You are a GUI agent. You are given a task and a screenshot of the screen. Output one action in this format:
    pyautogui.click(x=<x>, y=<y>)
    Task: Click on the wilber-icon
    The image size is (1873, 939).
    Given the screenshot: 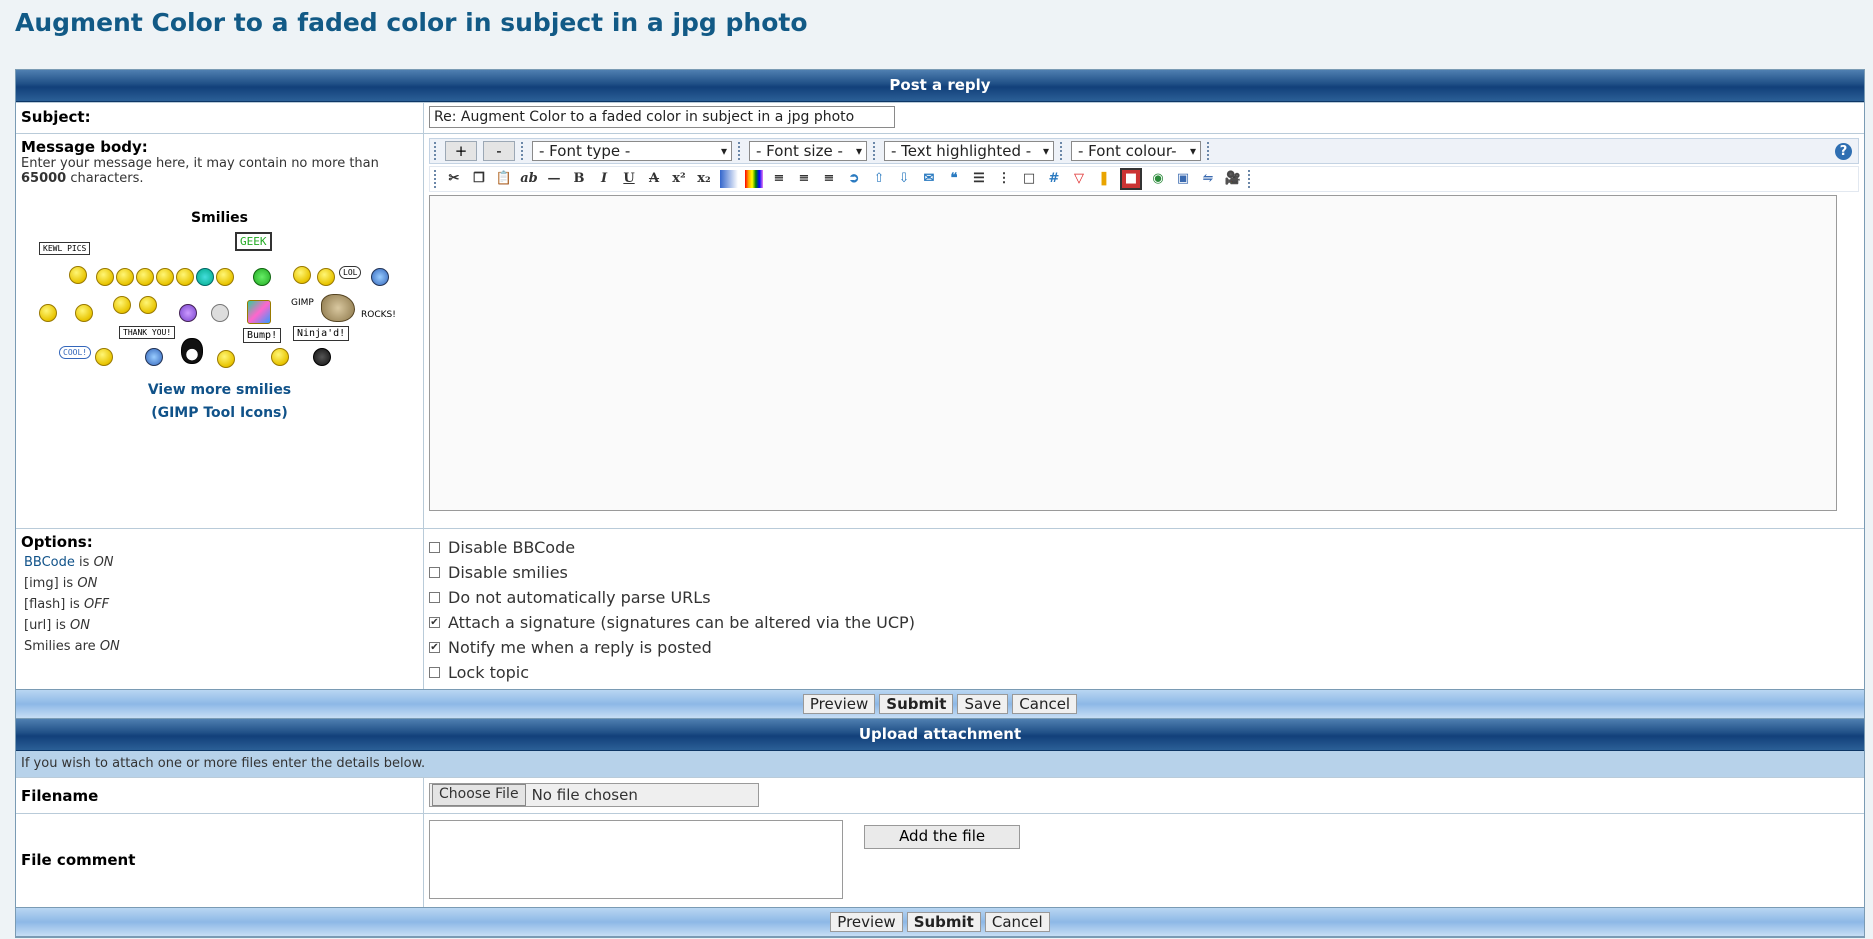 What is the action you would take?
    pyautogui.click(x=338, y=308)
    